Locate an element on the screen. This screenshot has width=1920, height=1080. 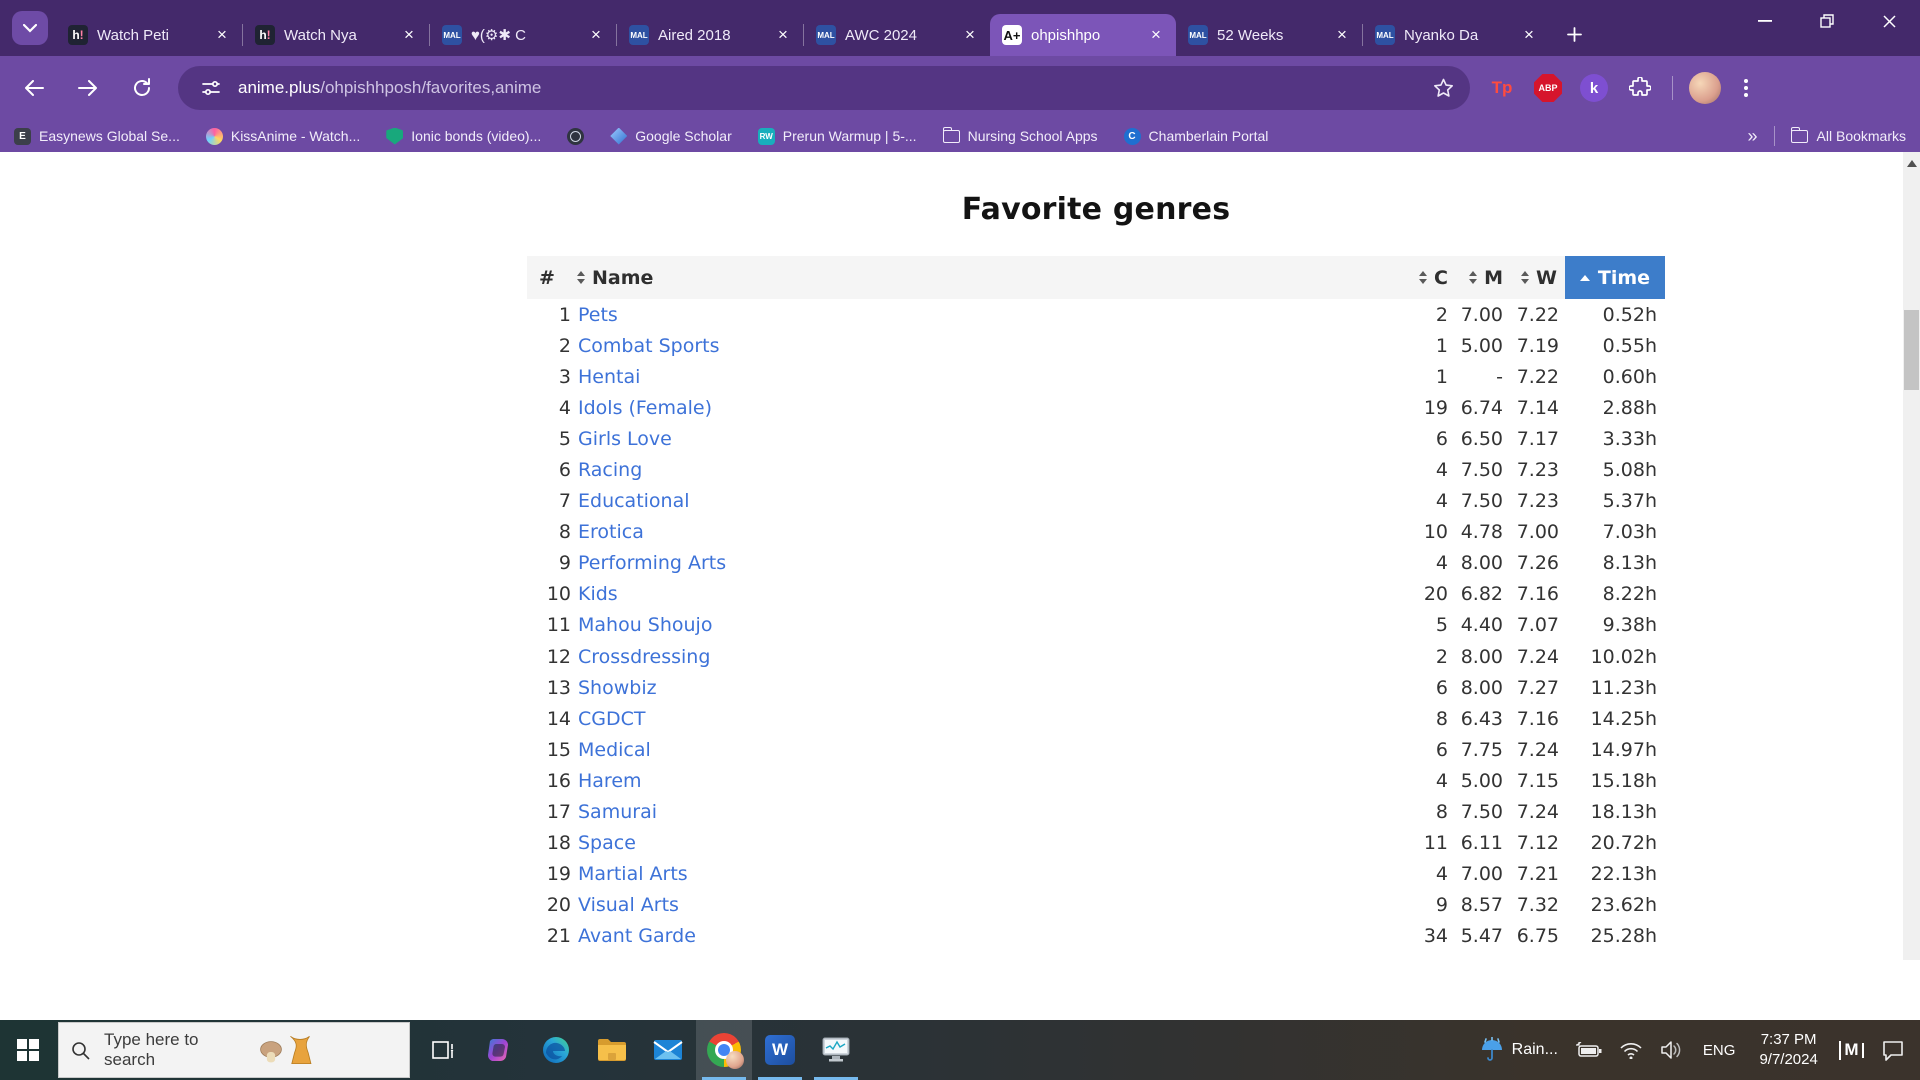
header-rank: # is located at coordinates (552, 277).